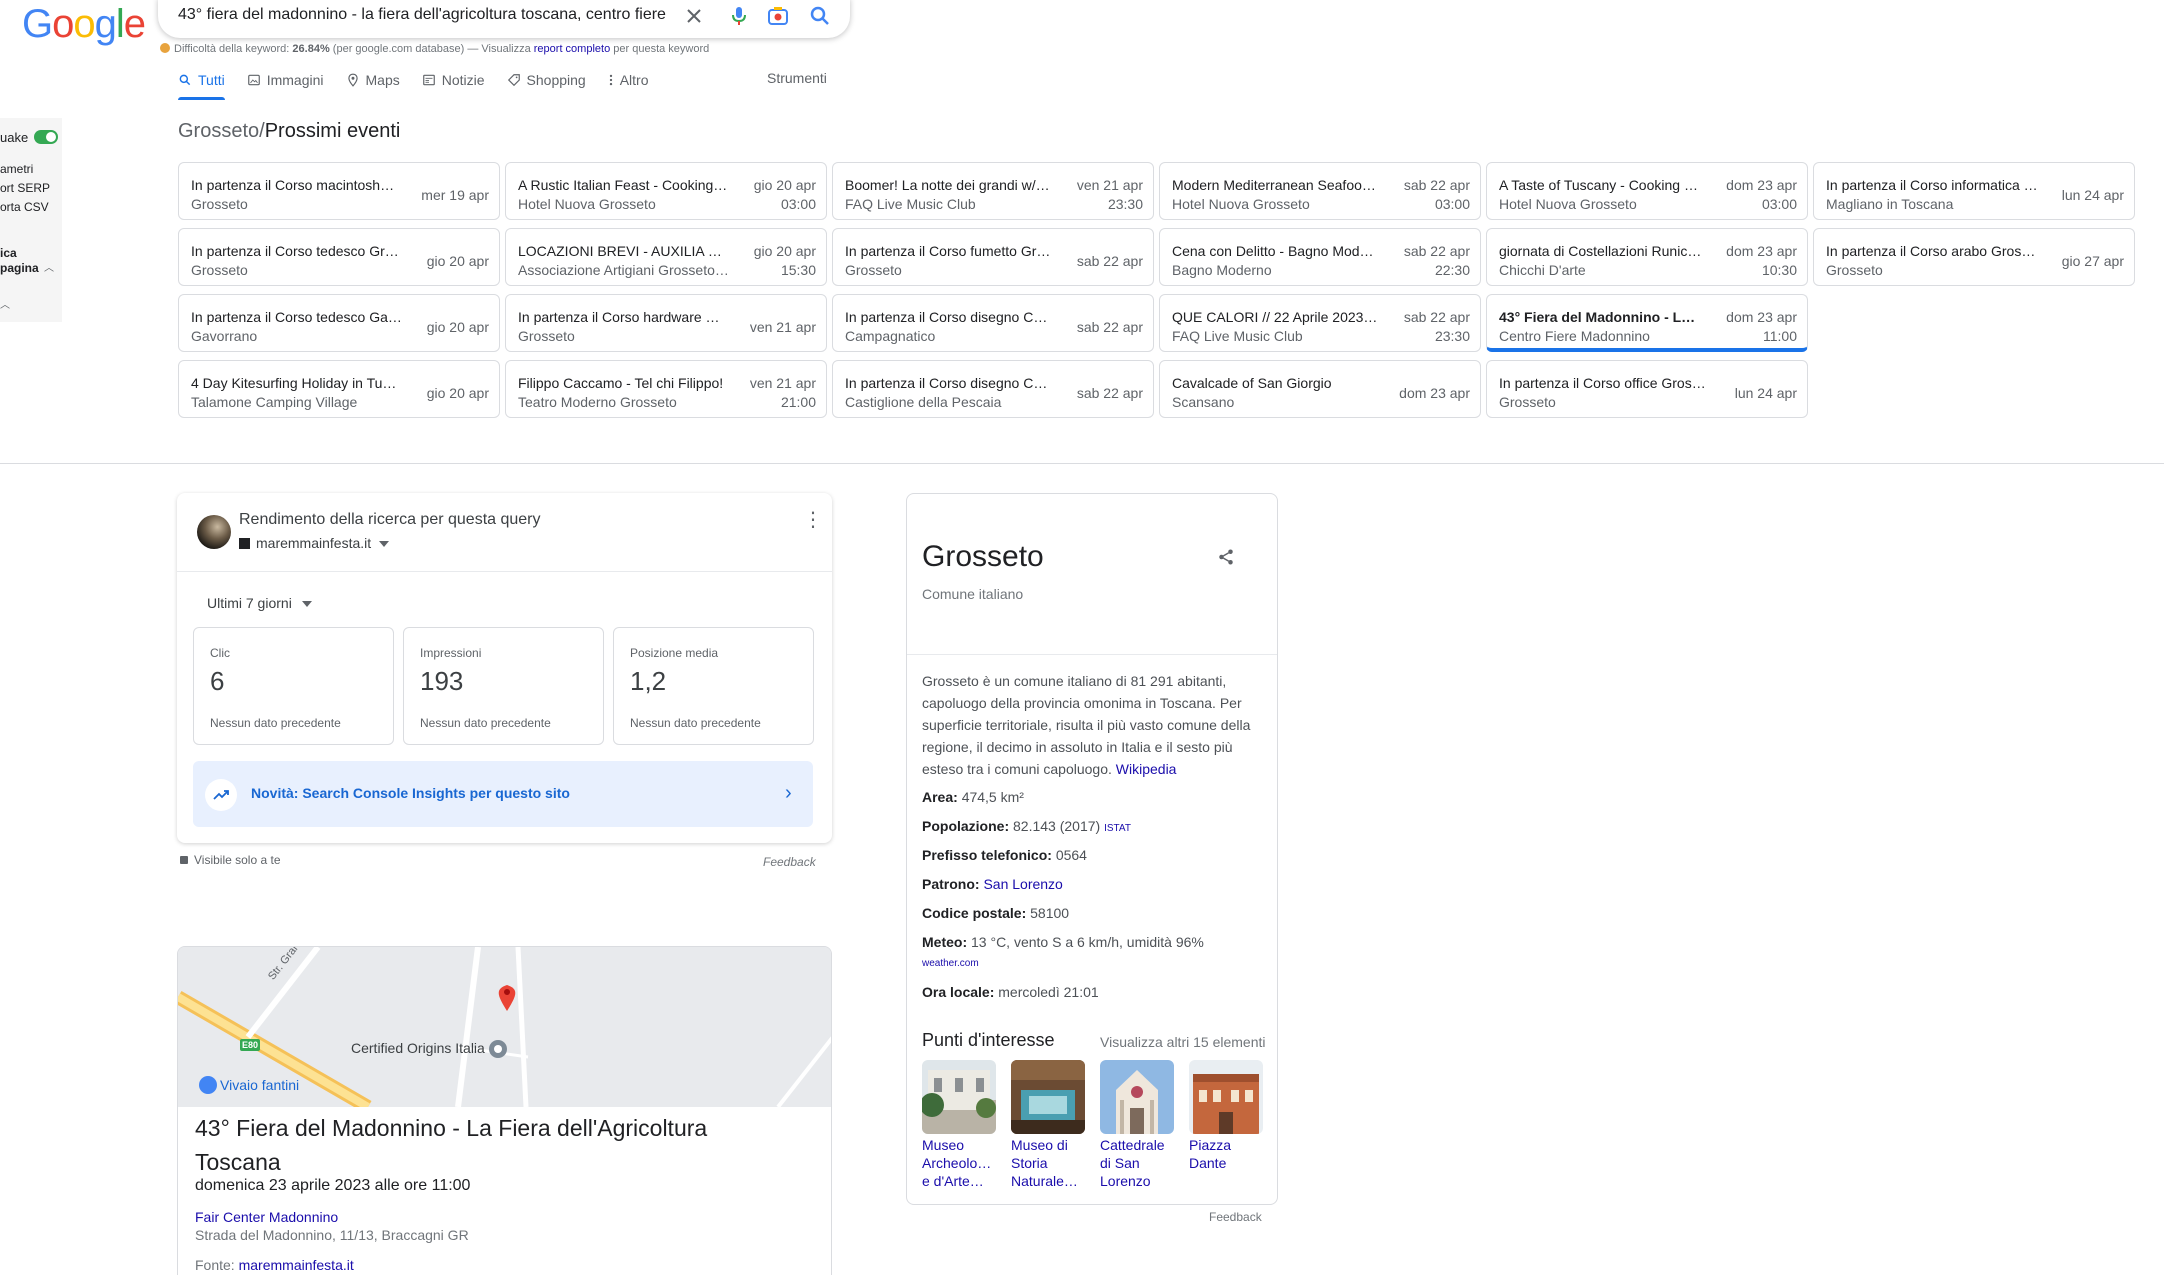 The width and height of the screenshot is (2164, 1275). I want to click on event-date: gio 27 apr, so click(2092, 261).